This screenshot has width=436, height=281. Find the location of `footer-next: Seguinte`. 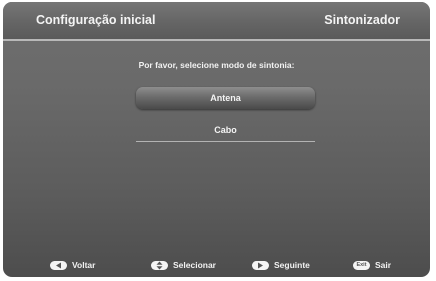

footer-next: Seguinte is located at coordinates (281, 265).